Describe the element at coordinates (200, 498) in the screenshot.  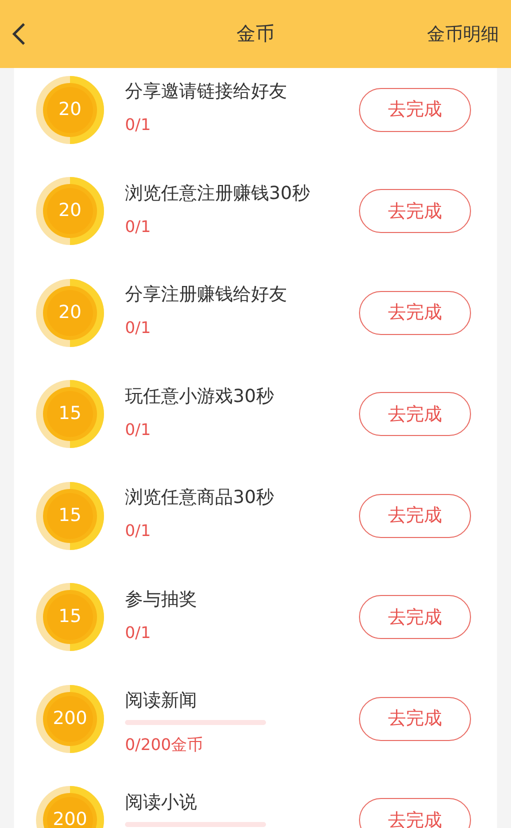
I see `task-title: 浏览任意商品30秒` at that location.